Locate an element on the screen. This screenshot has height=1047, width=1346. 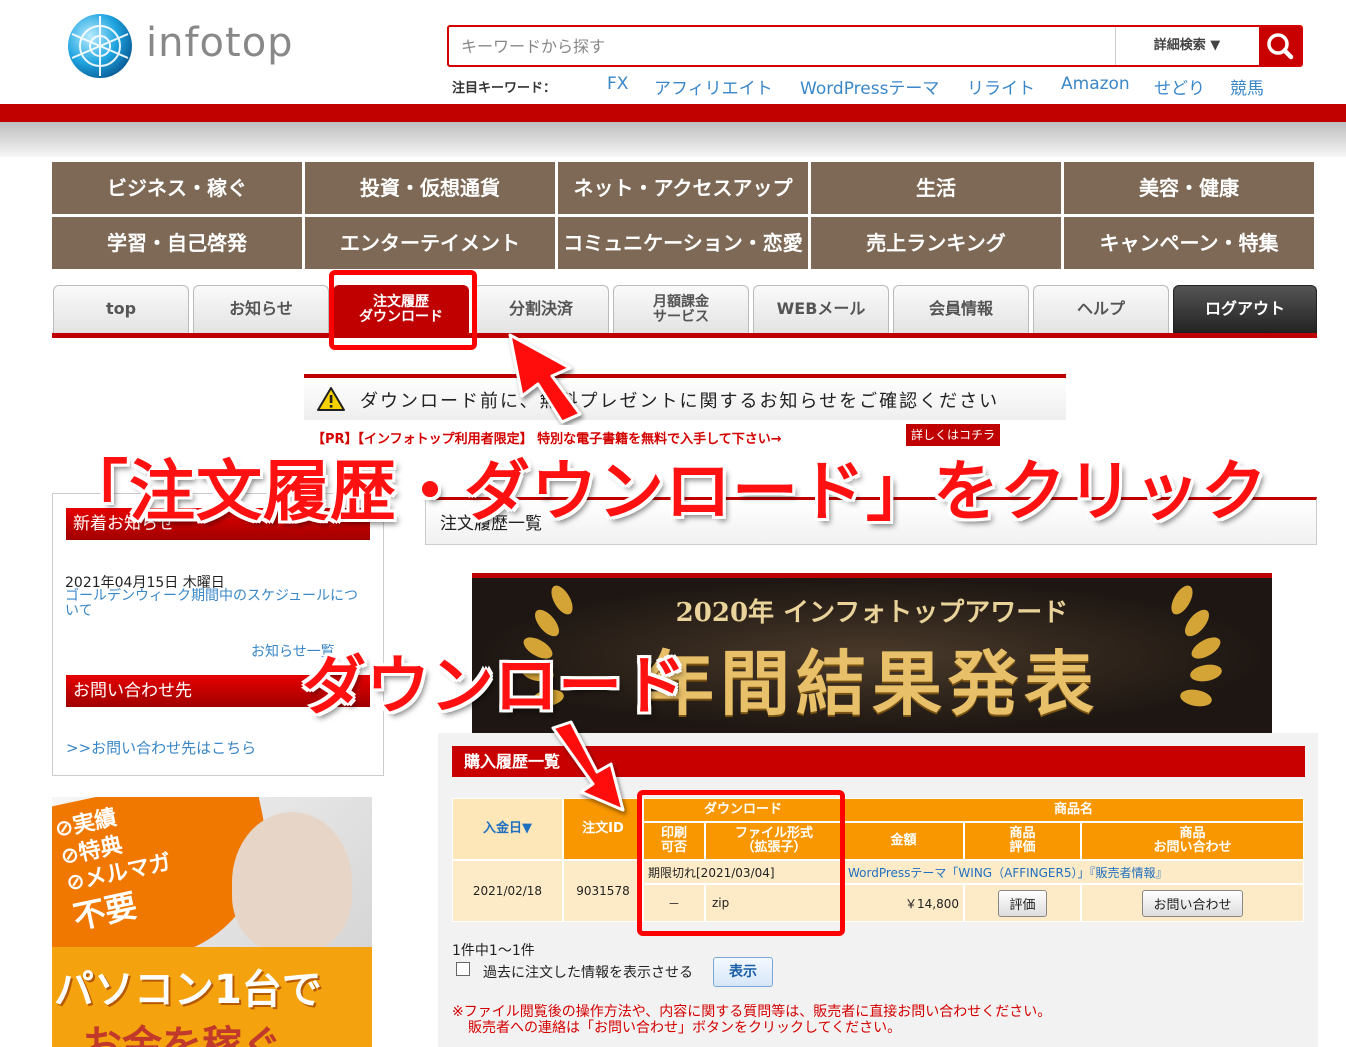
keyword-link-sedori: せどり is located at coordinates (1179, 86).